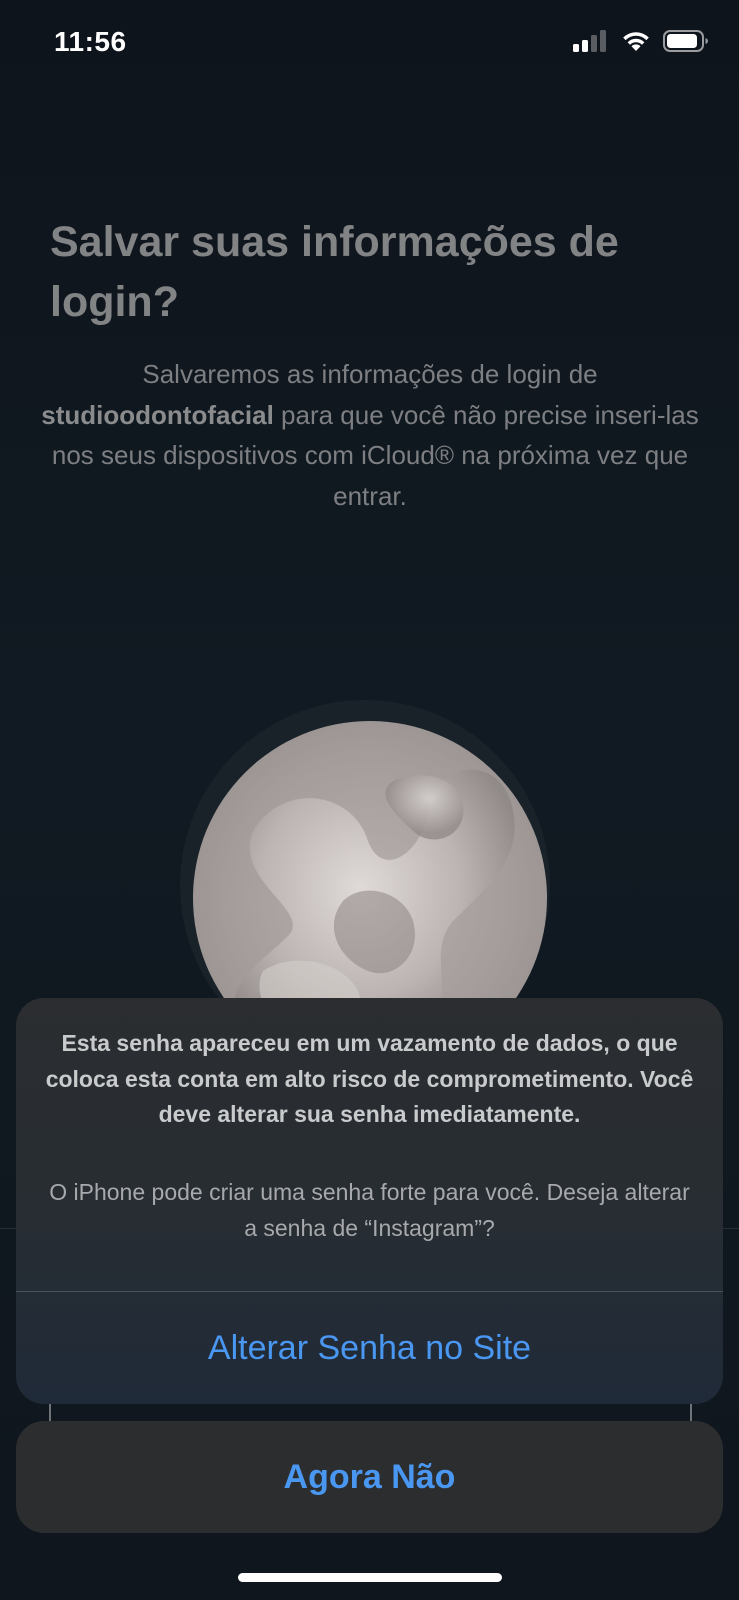  What do you see at coordinates (370, 374) in the screenshot?
I see `description-prefix: Salvaremos as informações de login de` at bounding box center [370, 374].